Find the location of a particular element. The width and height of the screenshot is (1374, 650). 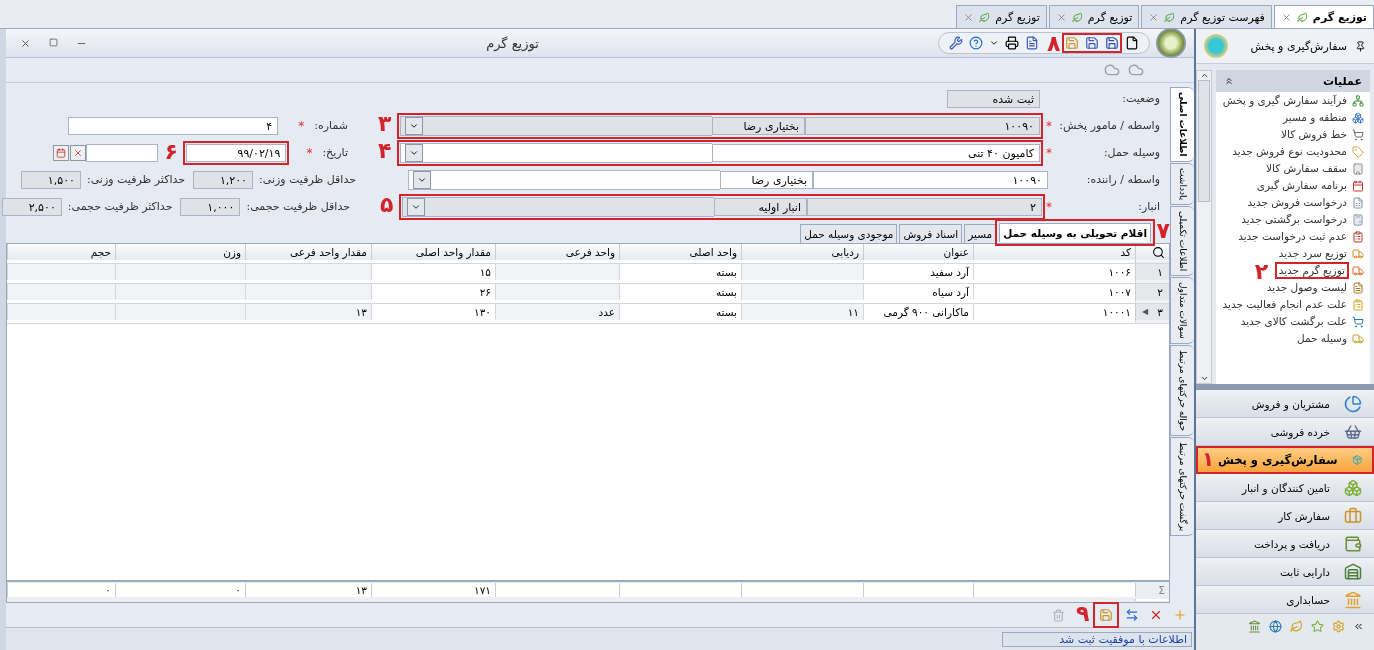

module-button: دارایی ثابت is located at coordinates (1285, 572).